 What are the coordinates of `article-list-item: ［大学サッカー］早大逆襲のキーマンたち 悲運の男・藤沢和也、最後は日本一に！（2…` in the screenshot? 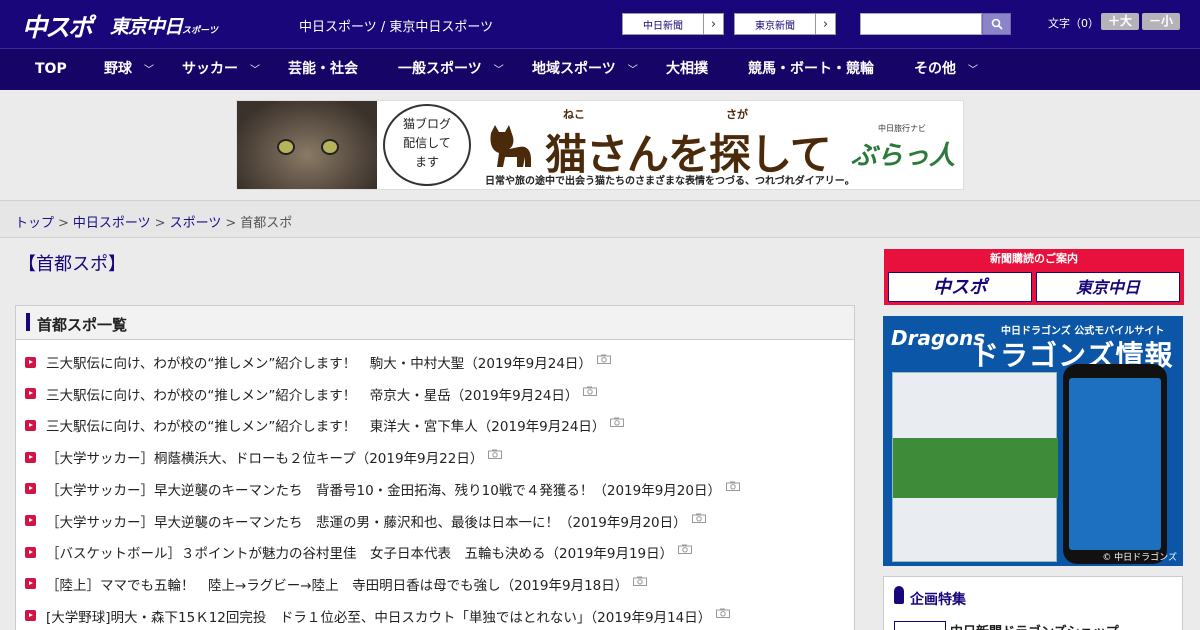 It's located at (365, 521).